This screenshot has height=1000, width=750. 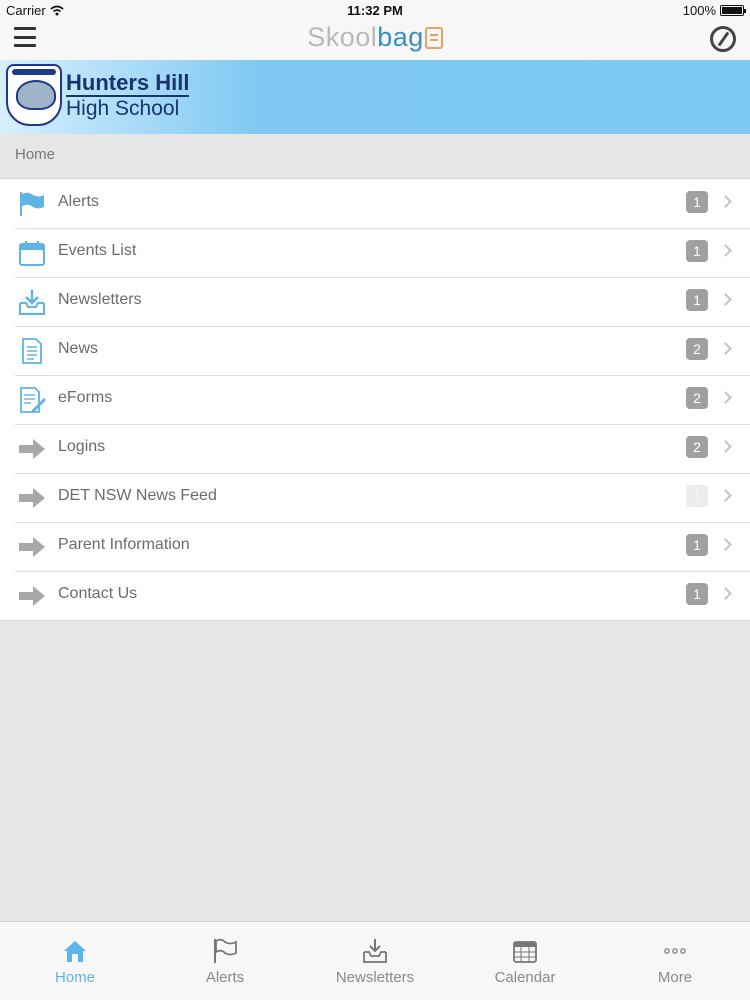 I want to click on nav-bar: Skoolbag, so click(x=375, y=40).